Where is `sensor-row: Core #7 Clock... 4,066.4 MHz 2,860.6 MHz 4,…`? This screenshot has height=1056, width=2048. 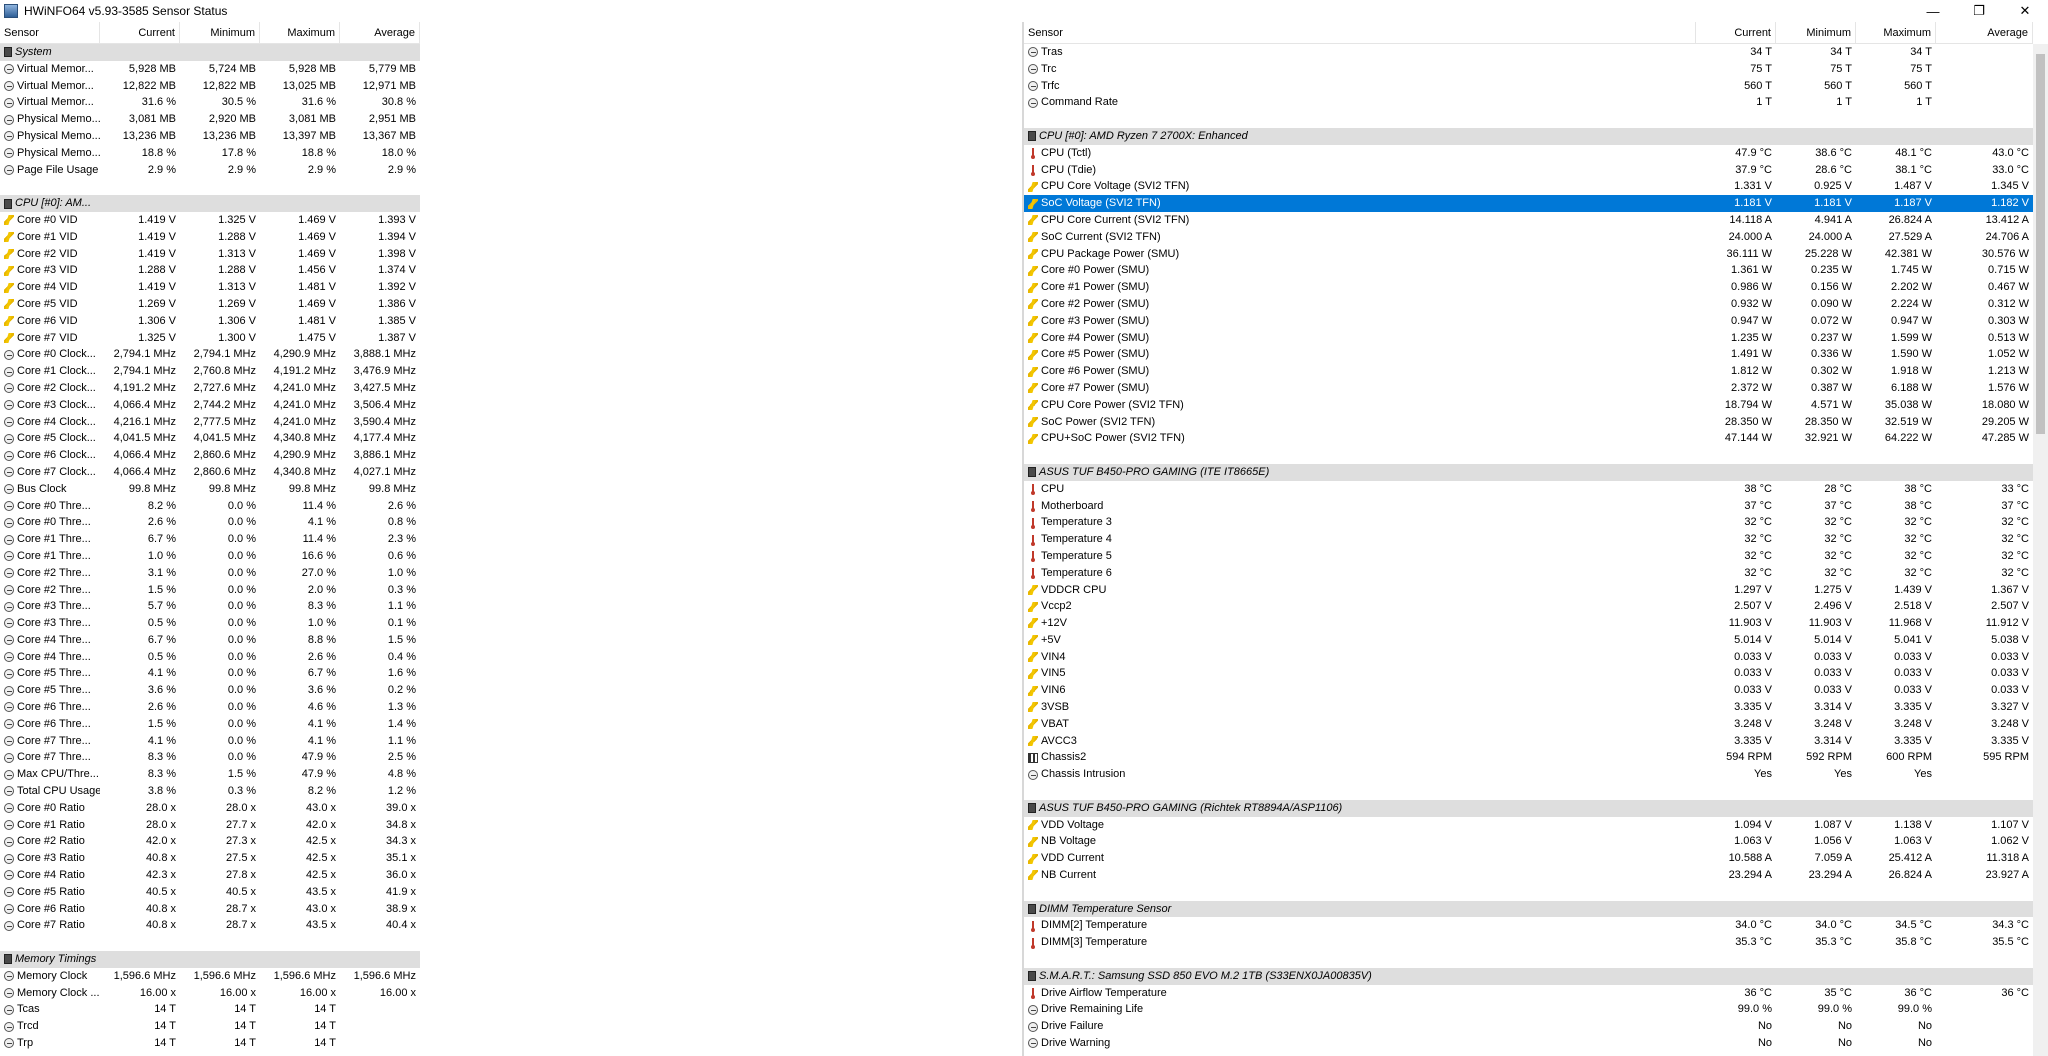 sensor-row: Core #7 Clock... 4,066.4 MHz 2,860.6 MHz 4,… is located at coordinates (210, 472).